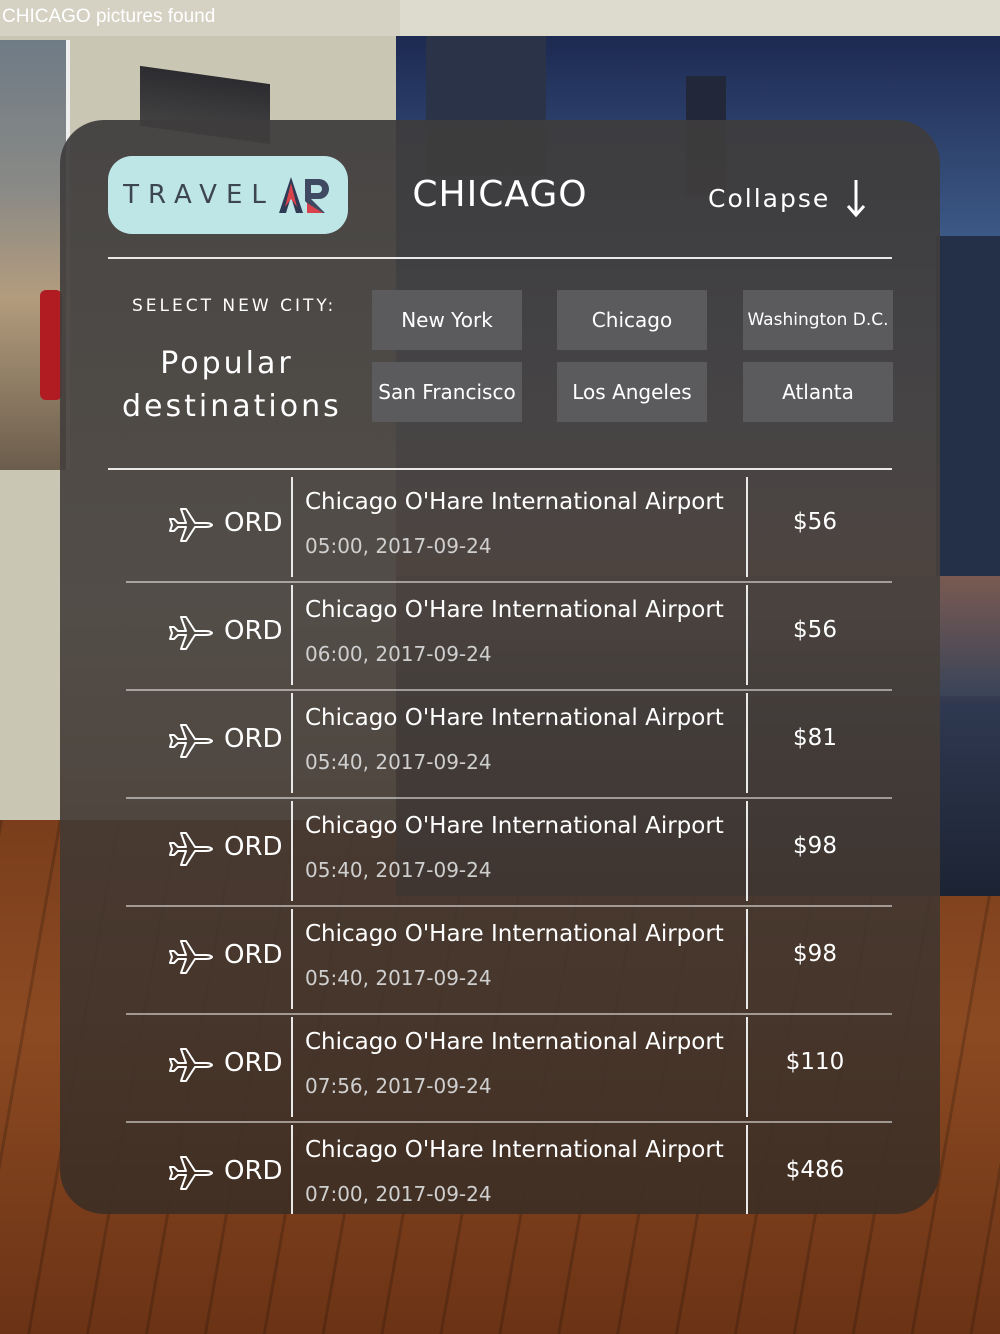 The image size is (1000, 1334). I want to click on departure-datetime: 07:56, 2017-09-24, so click(398, 1086).